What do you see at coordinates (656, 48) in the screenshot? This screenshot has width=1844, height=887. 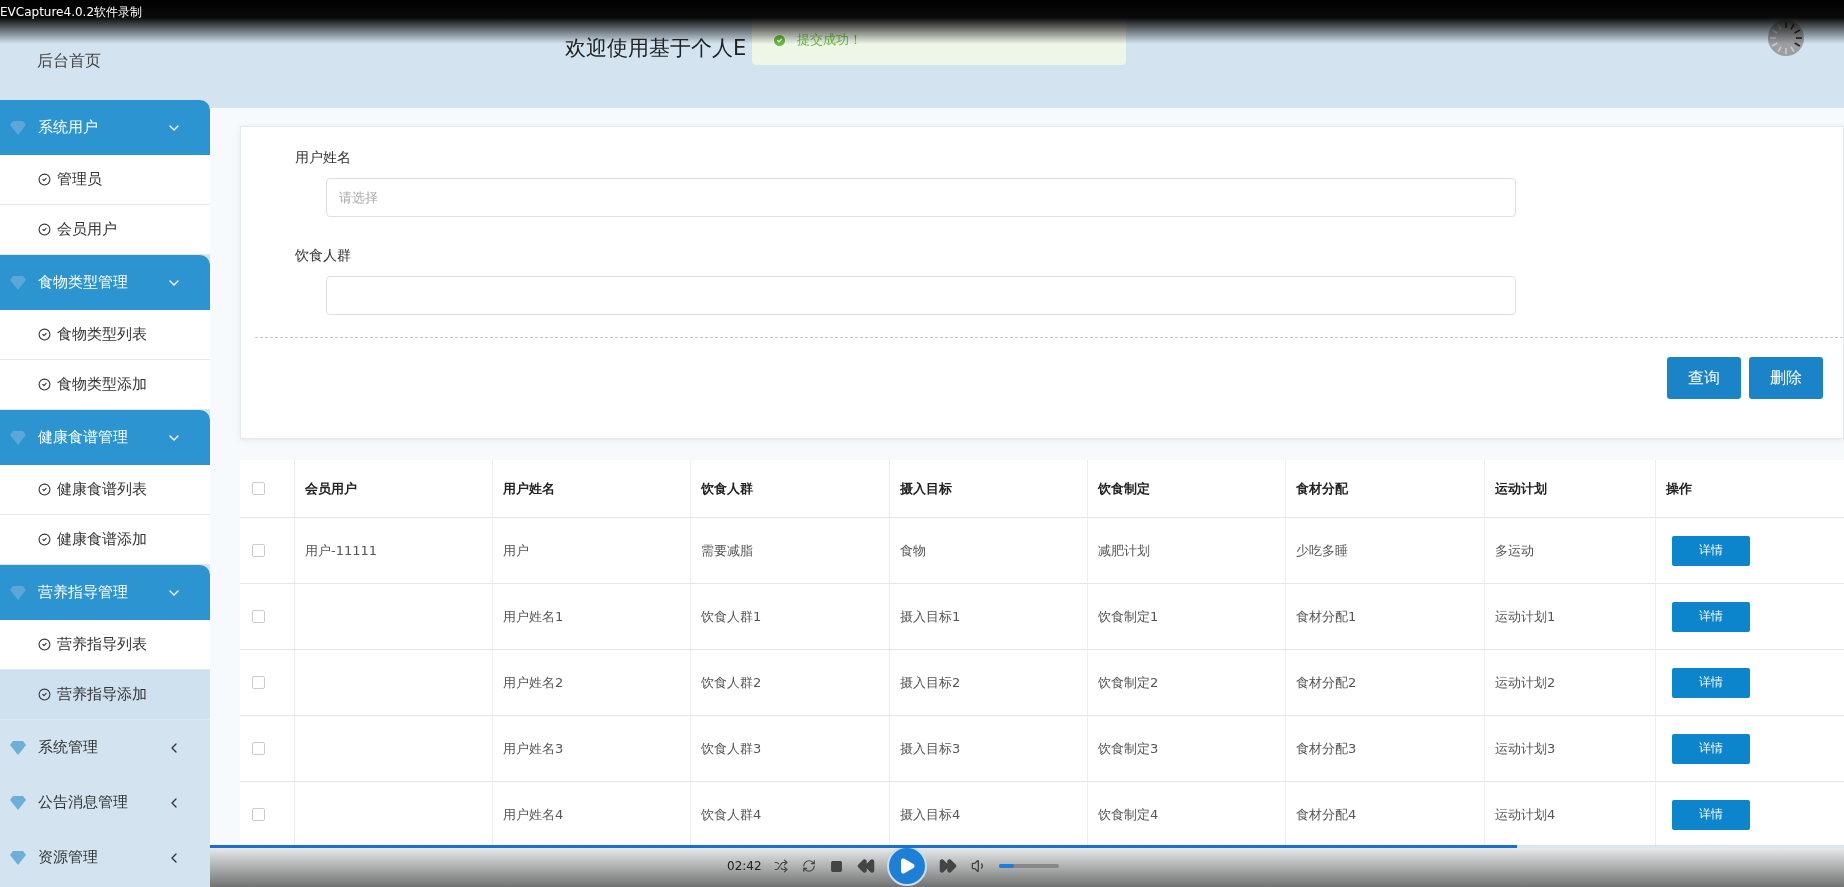 I see `page-title: 欢迎使用基于个人E` at bounding box center [656, 48].